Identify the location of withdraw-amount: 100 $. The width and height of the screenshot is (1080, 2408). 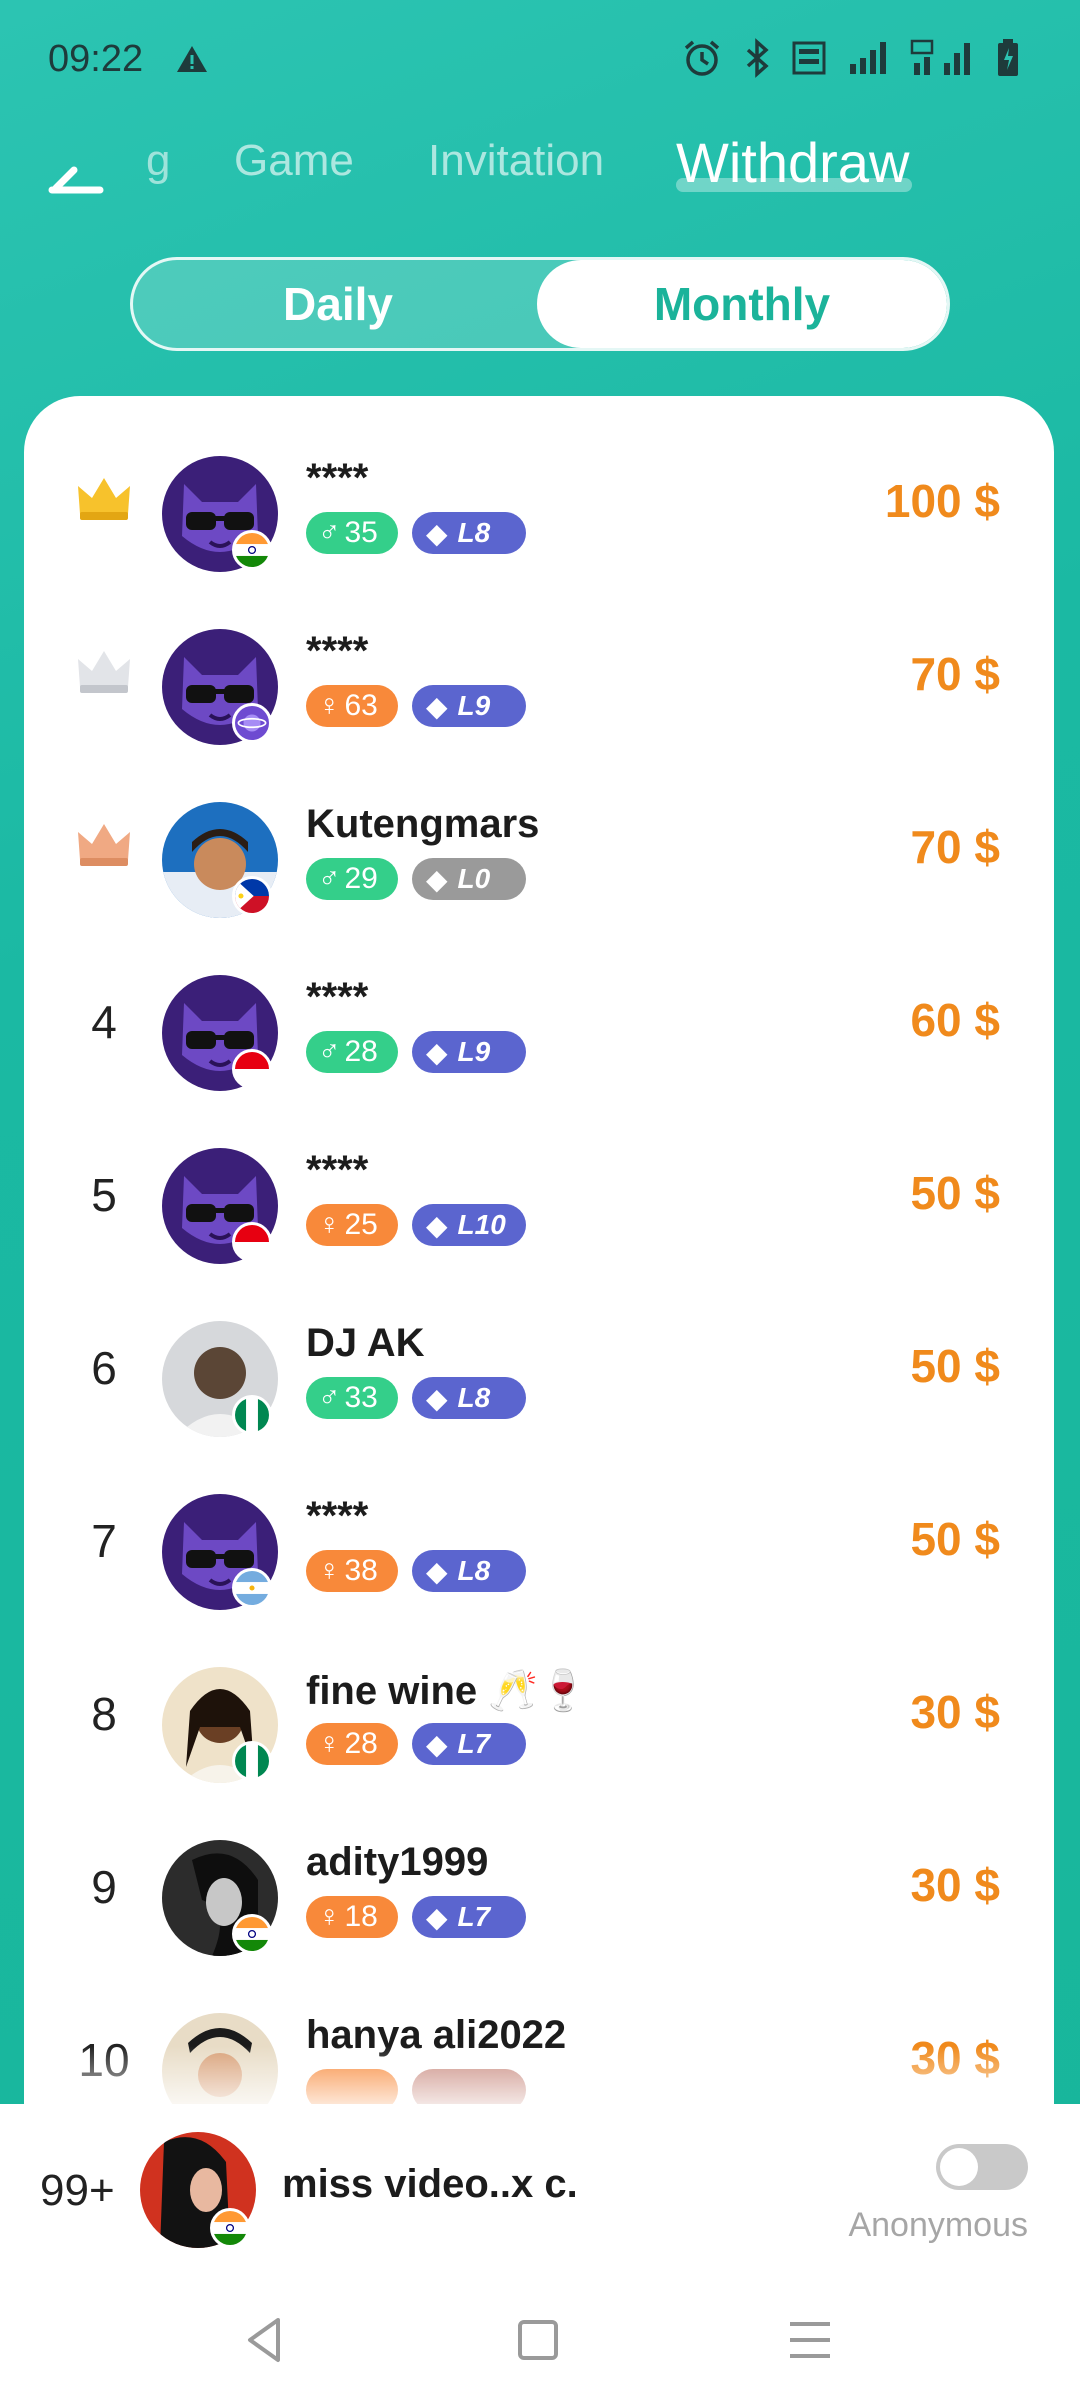
(942, 501).